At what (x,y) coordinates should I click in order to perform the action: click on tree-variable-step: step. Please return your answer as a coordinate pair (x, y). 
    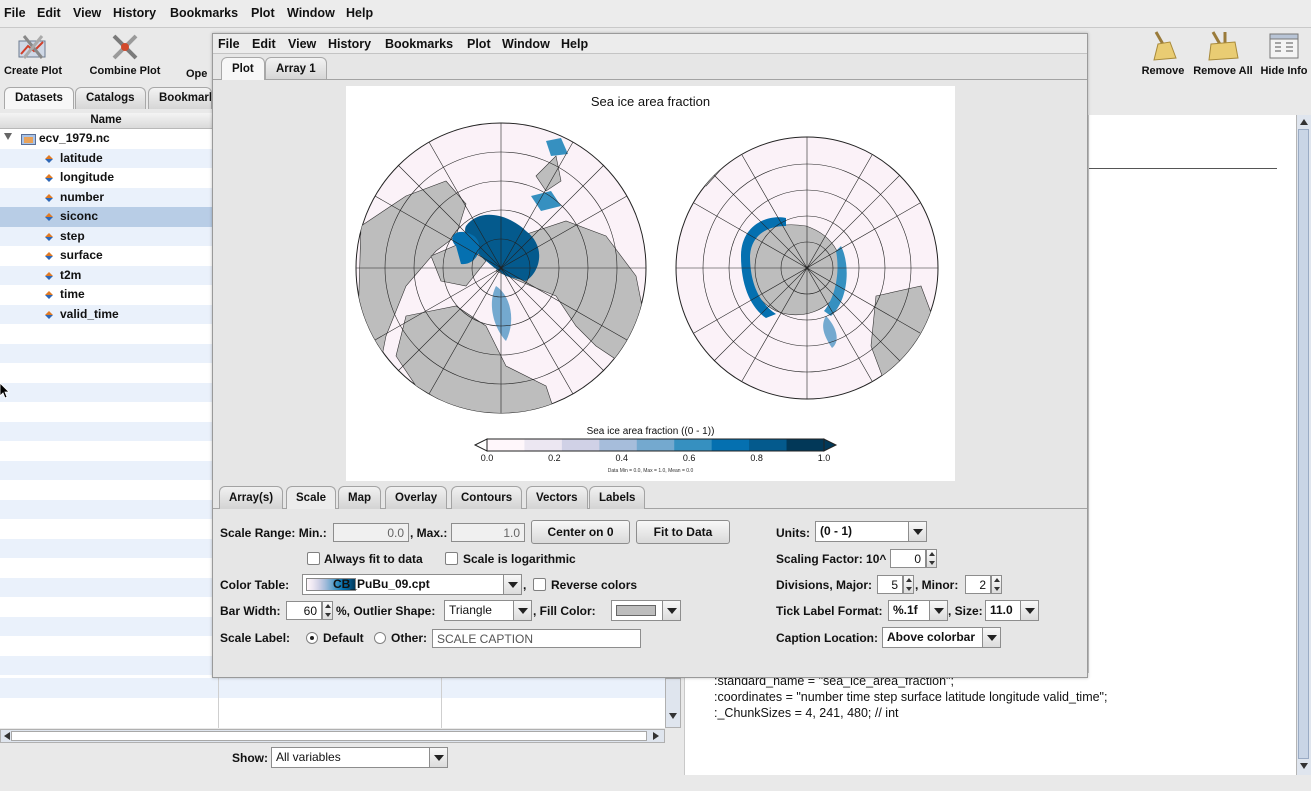
    Looking at the image, I should click on (106, 236).